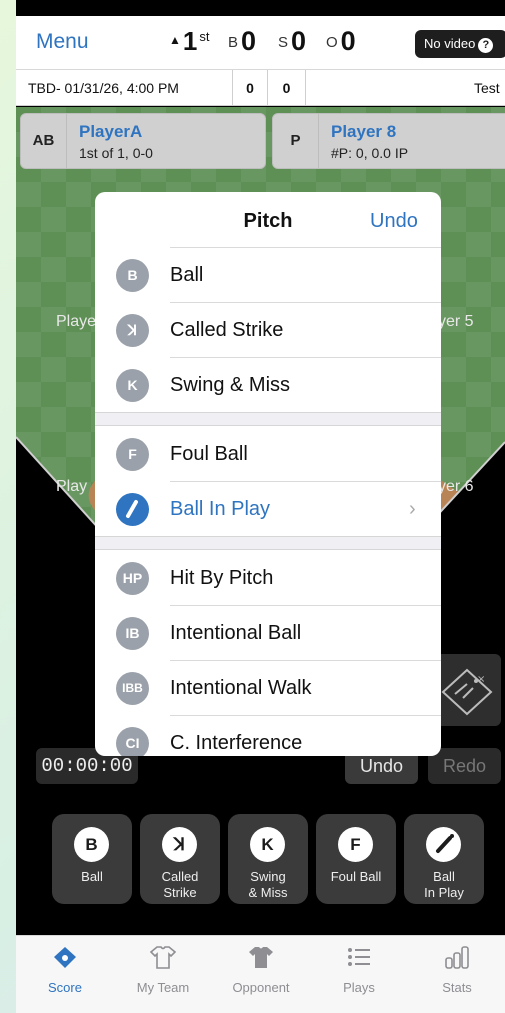 The image size is (505, 1013). I want to click on bar-chart-icon, so click(457, 957).